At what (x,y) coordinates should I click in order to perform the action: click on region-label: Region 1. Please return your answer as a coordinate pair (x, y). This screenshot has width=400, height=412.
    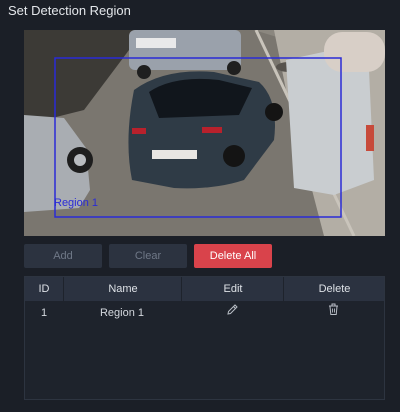
    Looking at the image, I should click on (76, 203).